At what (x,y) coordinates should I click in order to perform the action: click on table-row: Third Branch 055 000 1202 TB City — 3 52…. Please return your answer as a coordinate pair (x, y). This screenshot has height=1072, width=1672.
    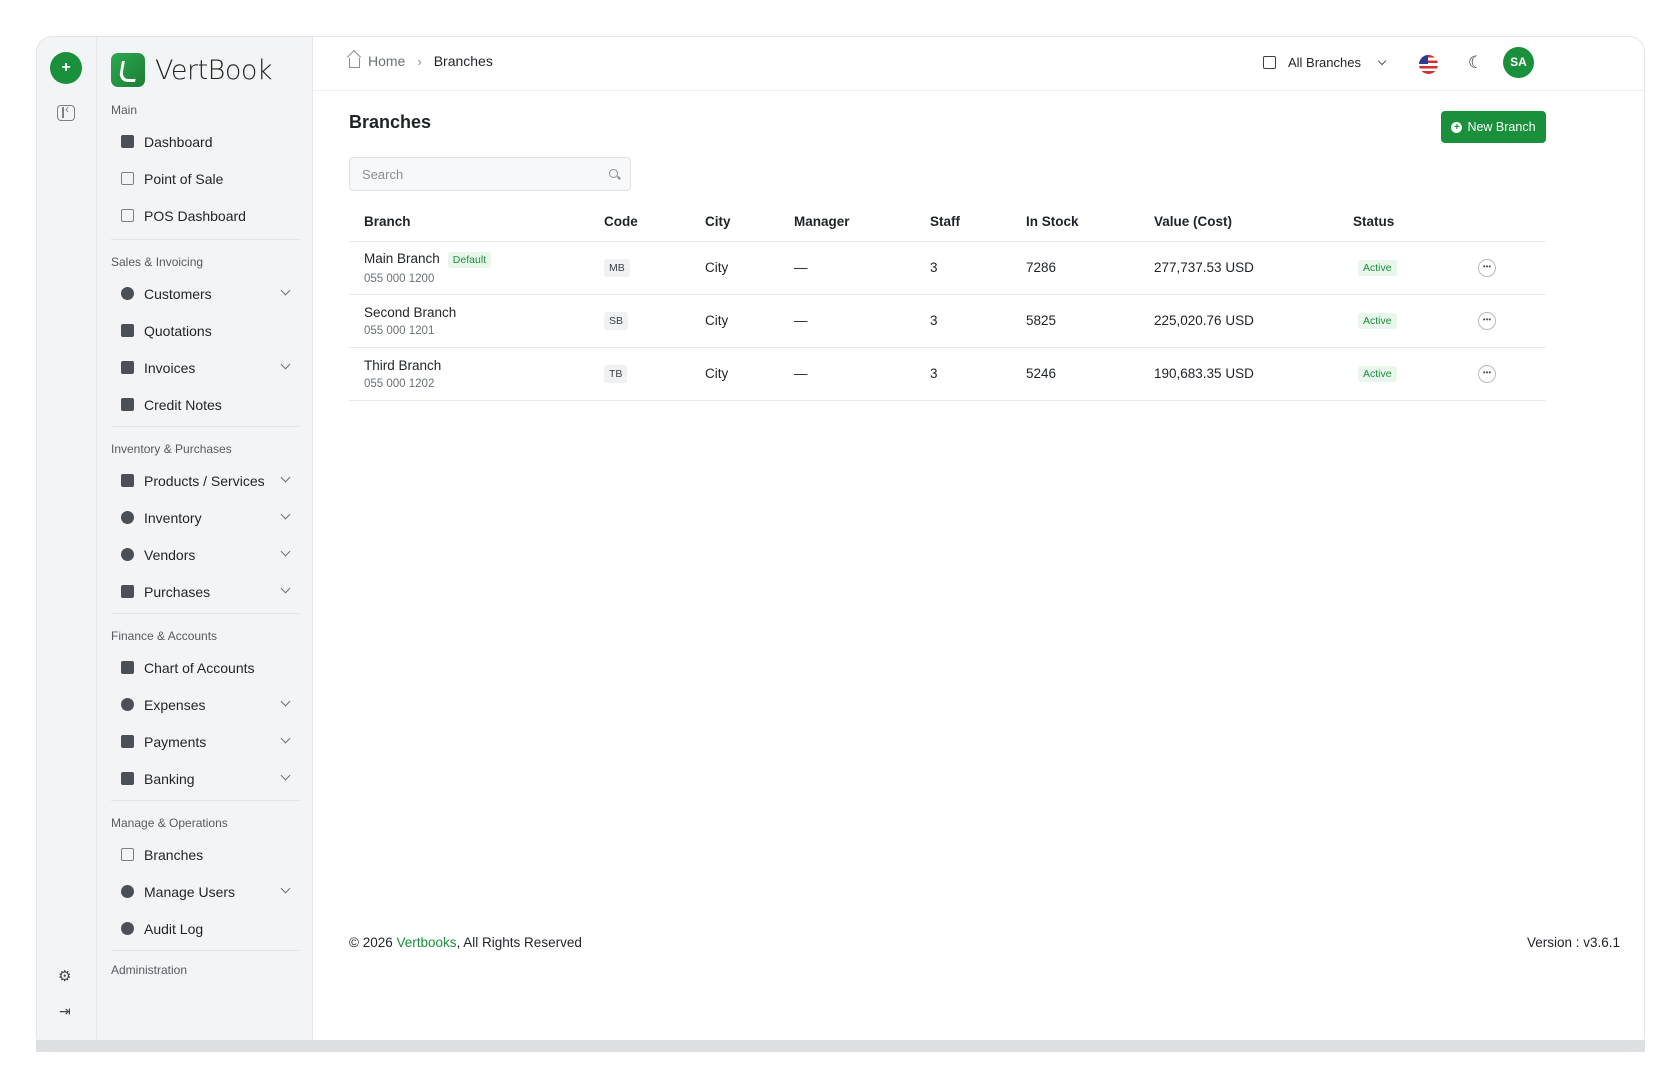
    Looking at the image, I should click on (947, 374).